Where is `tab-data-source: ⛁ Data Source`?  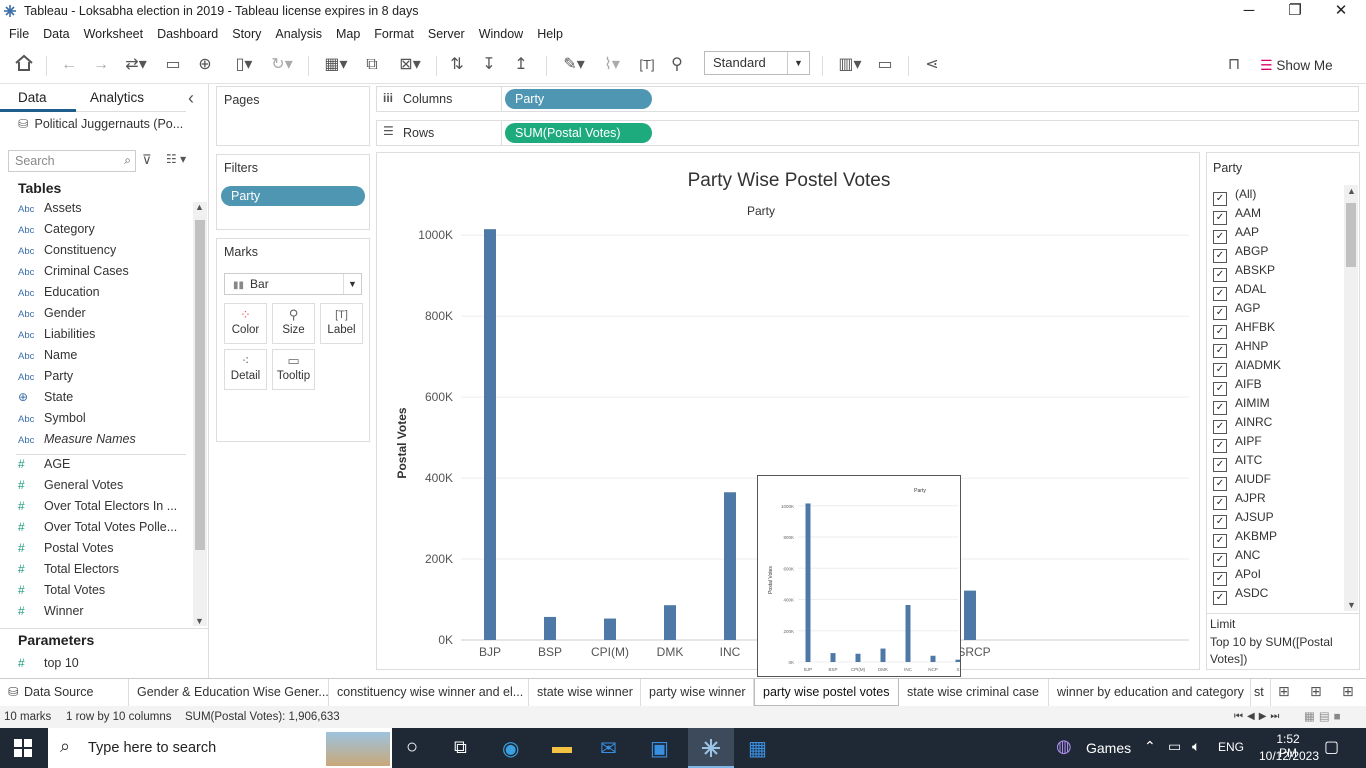 tab-data-source: ⛁ Data Source is located at coordinates (64, 692).